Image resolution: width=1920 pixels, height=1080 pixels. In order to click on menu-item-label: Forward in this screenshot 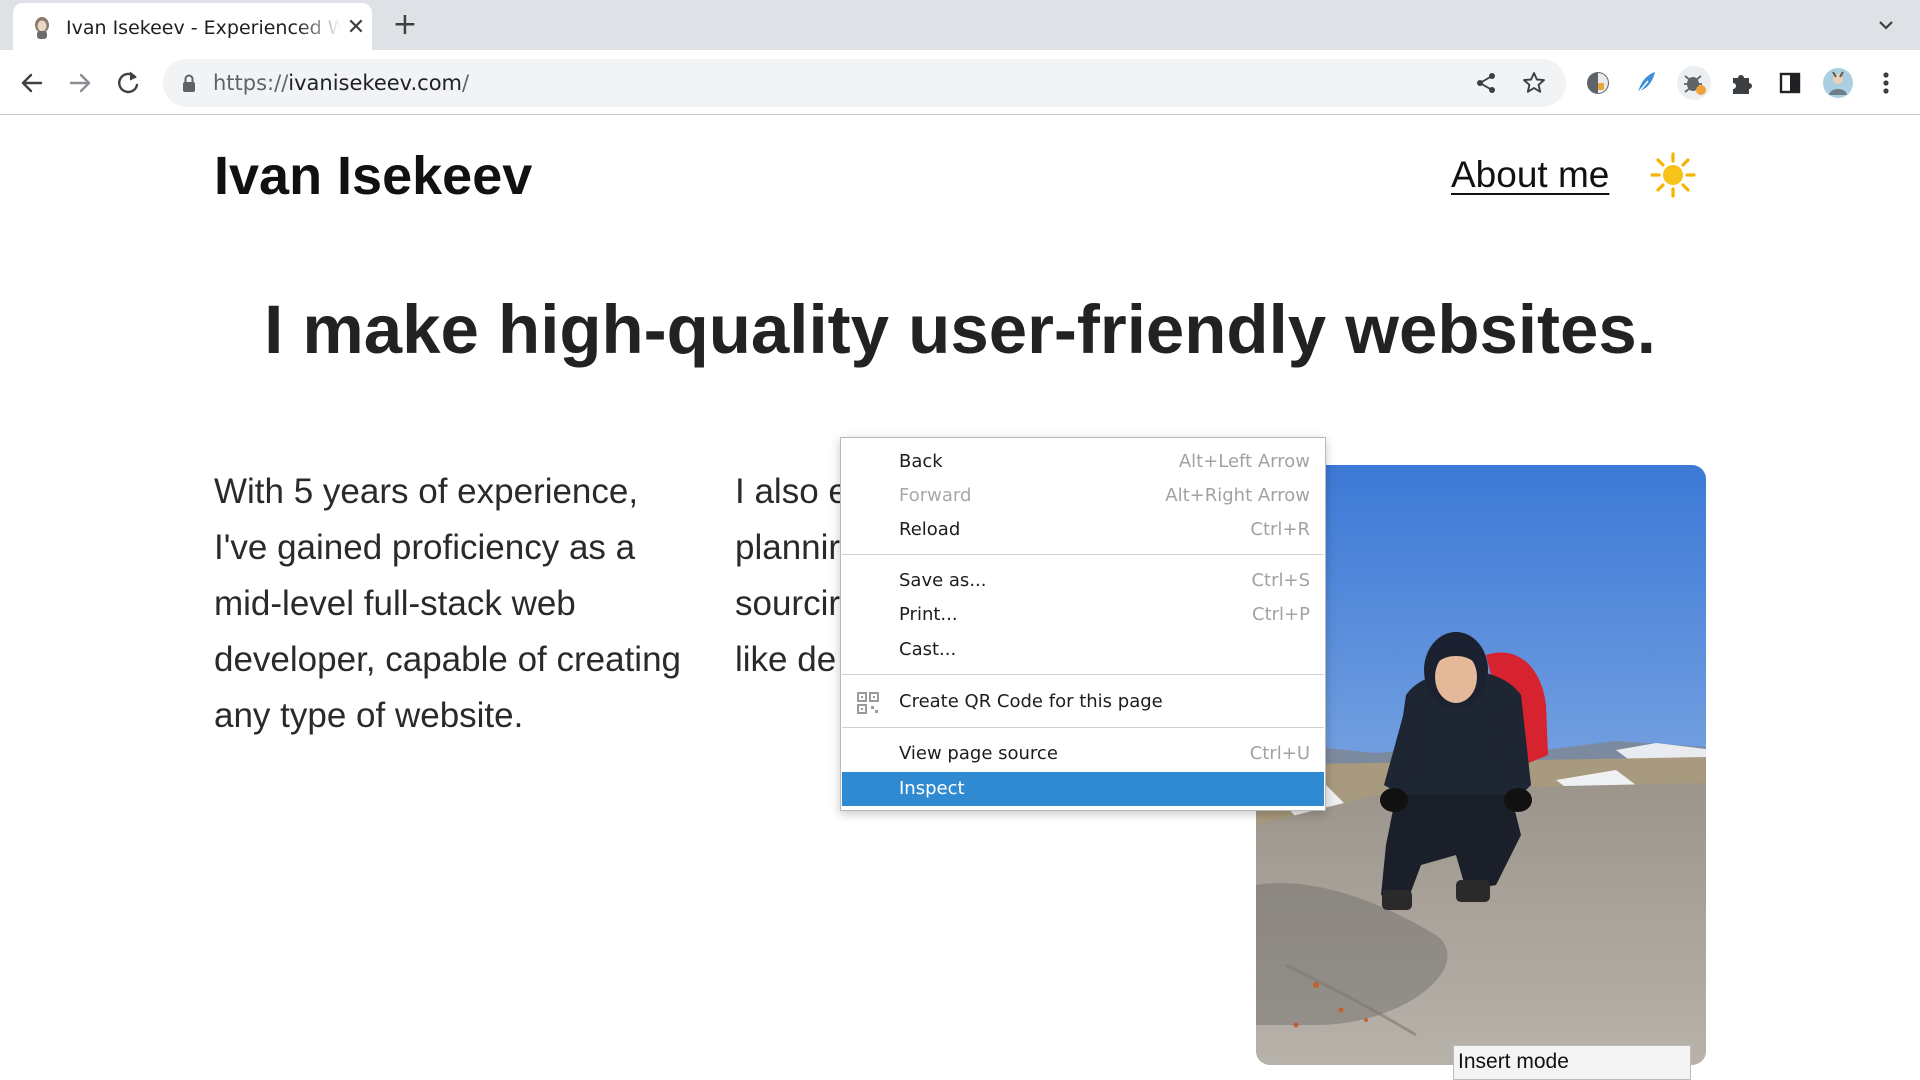, I will do `click(935, 495)`.